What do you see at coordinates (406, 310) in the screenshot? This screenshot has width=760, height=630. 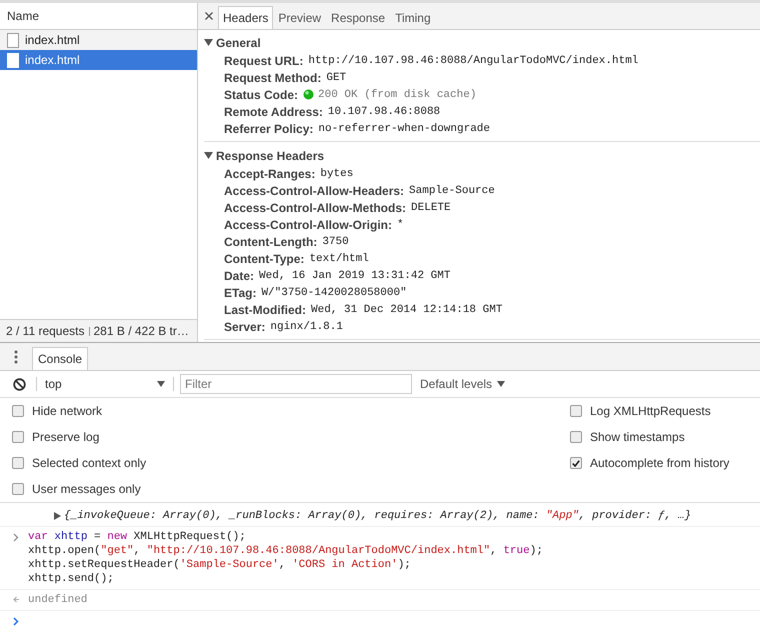 I see `header-value: Wed, 31 Dec 2014 12:14:18 GMT` at bounding box center [406, 310].